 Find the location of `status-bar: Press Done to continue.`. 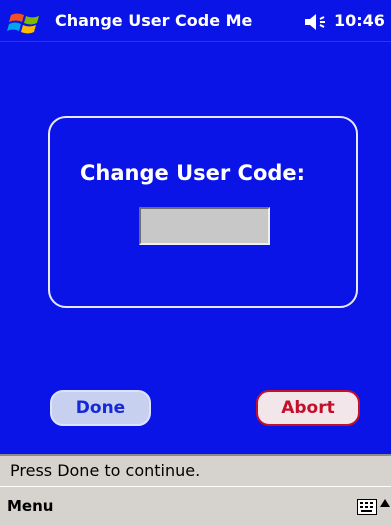

status-bar: Press Done to continue. is located at coordinates (195, 470).